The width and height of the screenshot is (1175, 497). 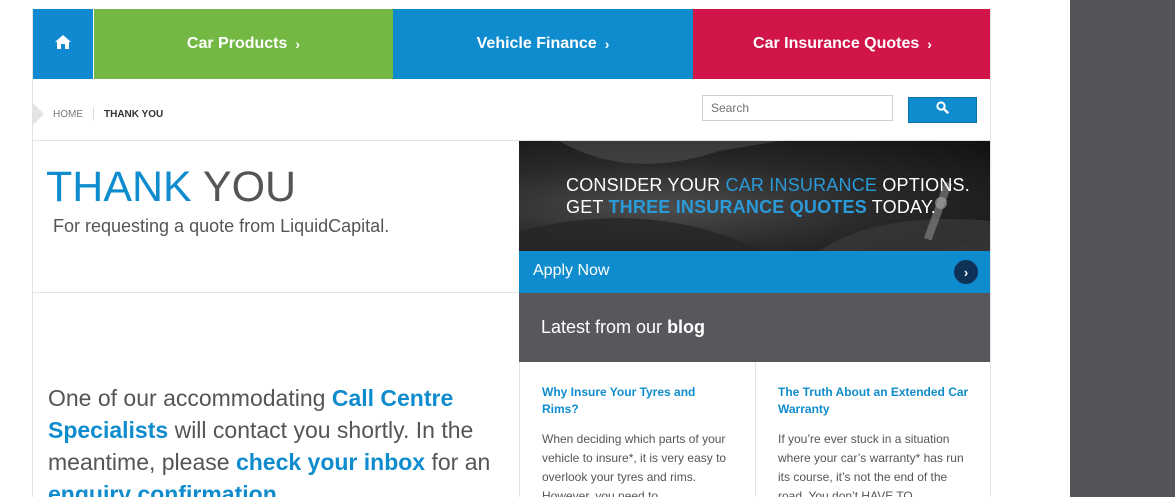 What do you see at coordinates (571, 270) in the screenshot?
I see `apply-now-label: Apply Now` at bounding box center [571, 270].